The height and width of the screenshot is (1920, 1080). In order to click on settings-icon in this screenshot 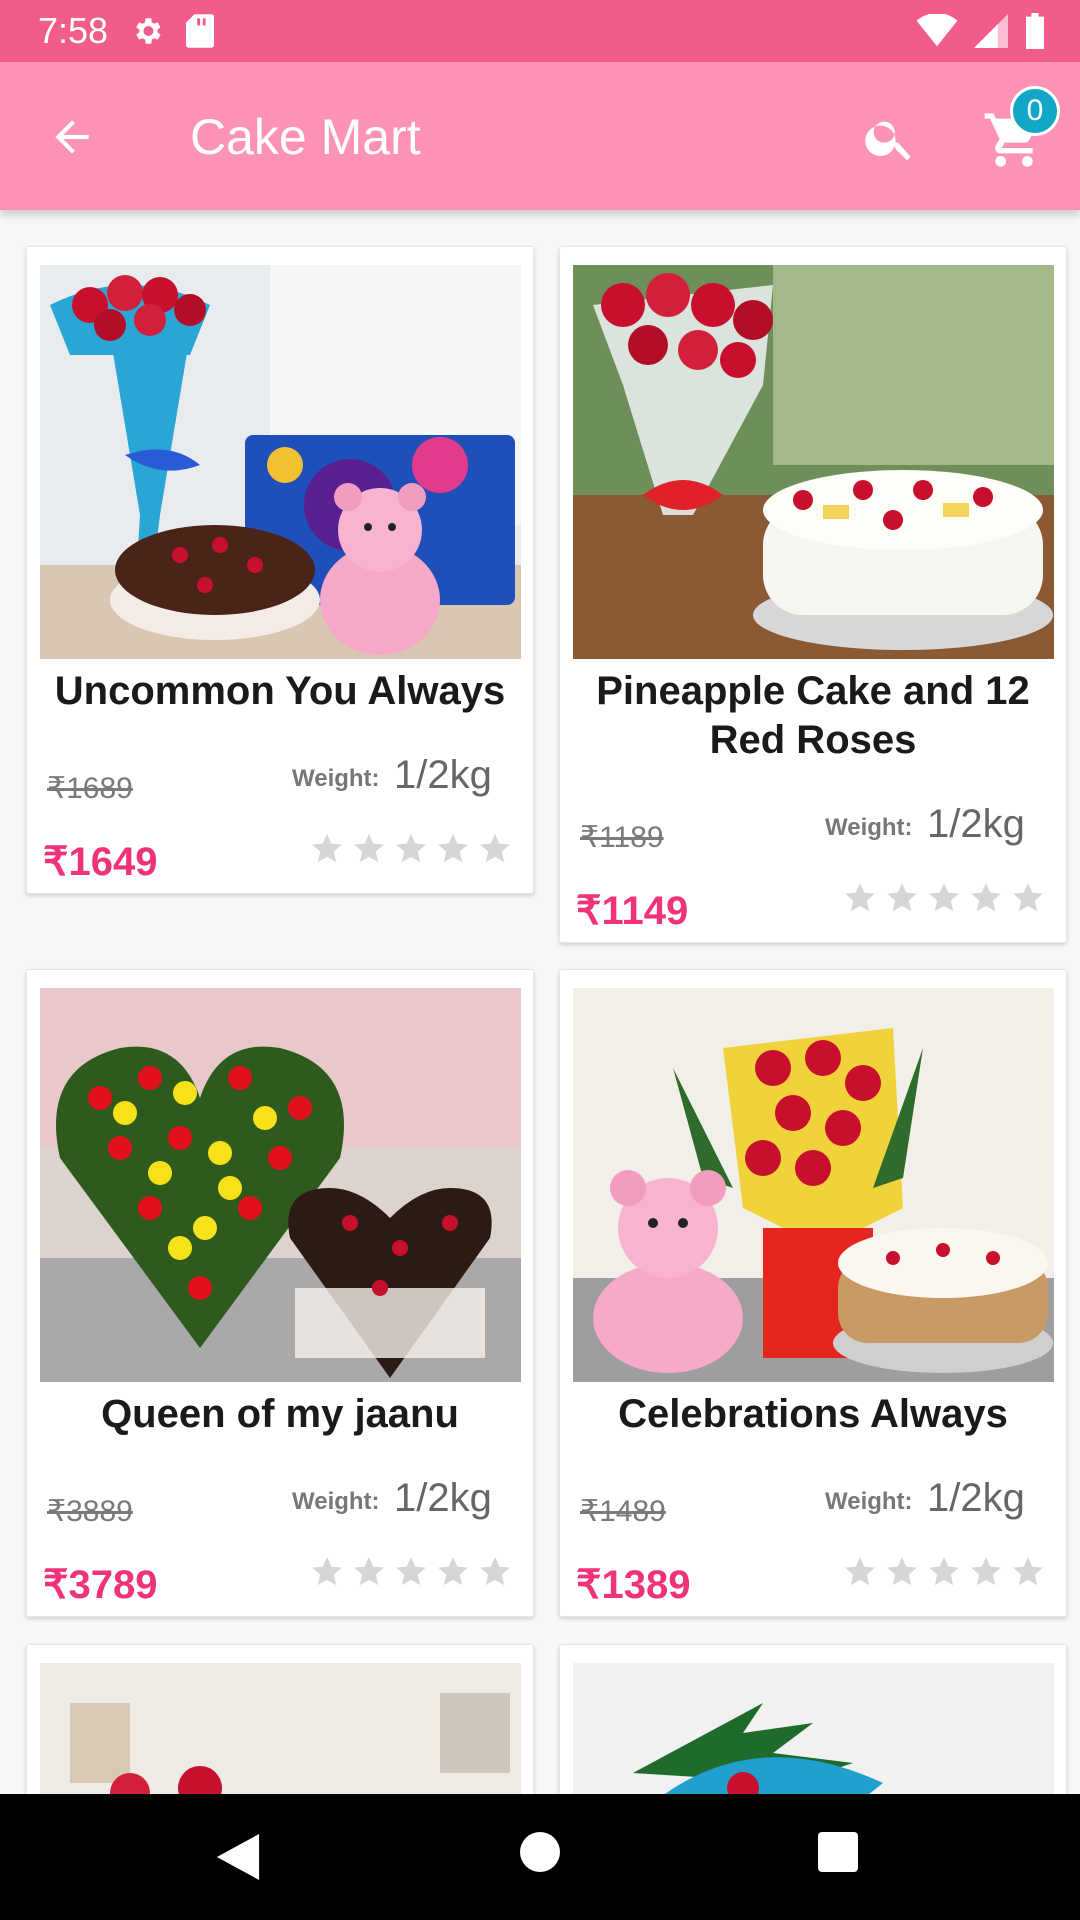, I will do `click(148, 31)`.